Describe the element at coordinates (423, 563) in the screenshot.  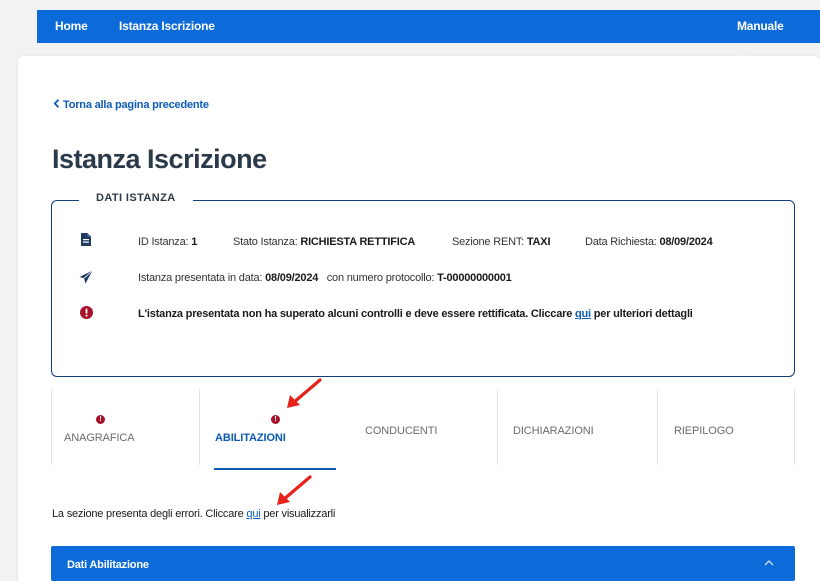
I see `dati-abilitazione-accordion: Dati Abilitazione` at that location.